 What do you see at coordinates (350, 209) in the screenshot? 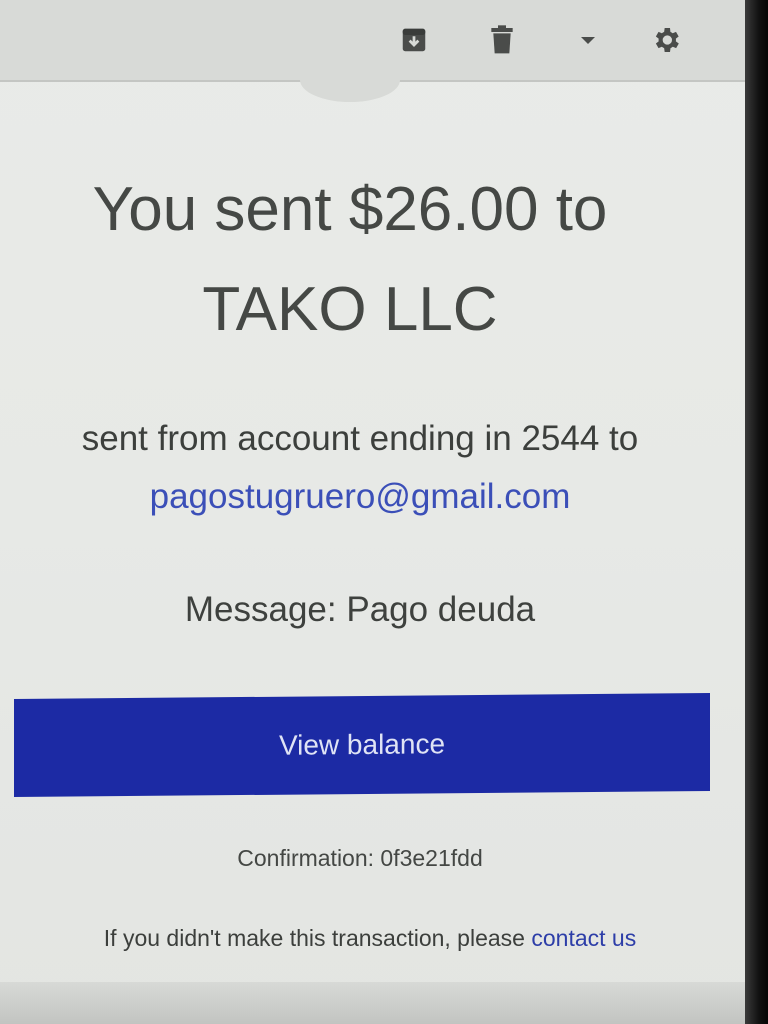
I see `headline-line-1: You sent $26.00 to` at bounding box center [350, 209].